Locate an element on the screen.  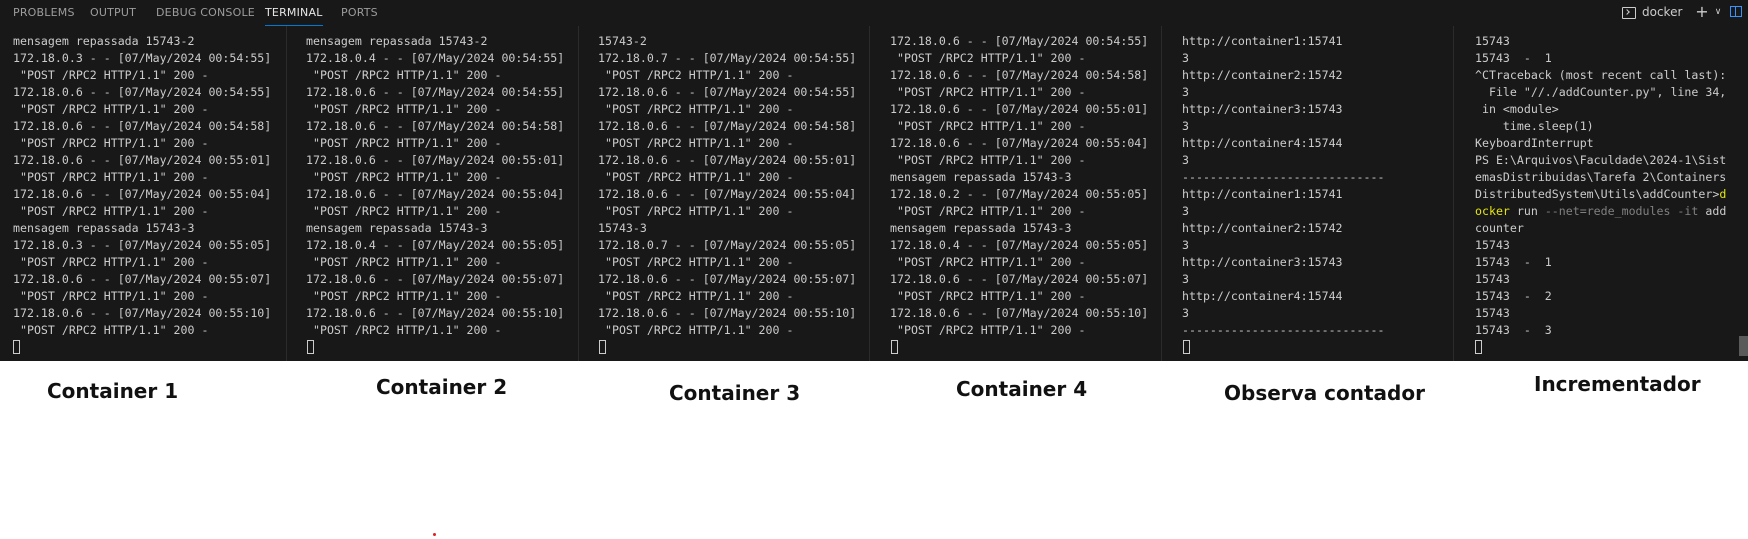
terminal-text: add is located at coordinates (1712, 211).